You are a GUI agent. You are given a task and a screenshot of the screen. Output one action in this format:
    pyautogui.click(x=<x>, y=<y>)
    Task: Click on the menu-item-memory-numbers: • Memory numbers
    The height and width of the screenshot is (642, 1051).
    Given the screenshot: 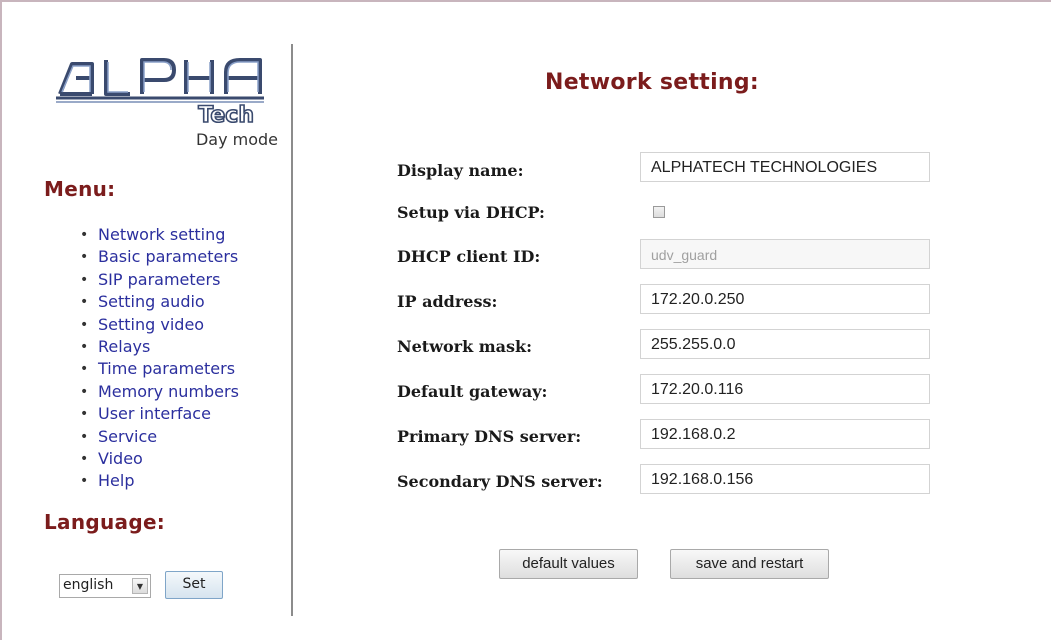 What is the action you would take?
    pyautogui.click(x=145, y=392)
    